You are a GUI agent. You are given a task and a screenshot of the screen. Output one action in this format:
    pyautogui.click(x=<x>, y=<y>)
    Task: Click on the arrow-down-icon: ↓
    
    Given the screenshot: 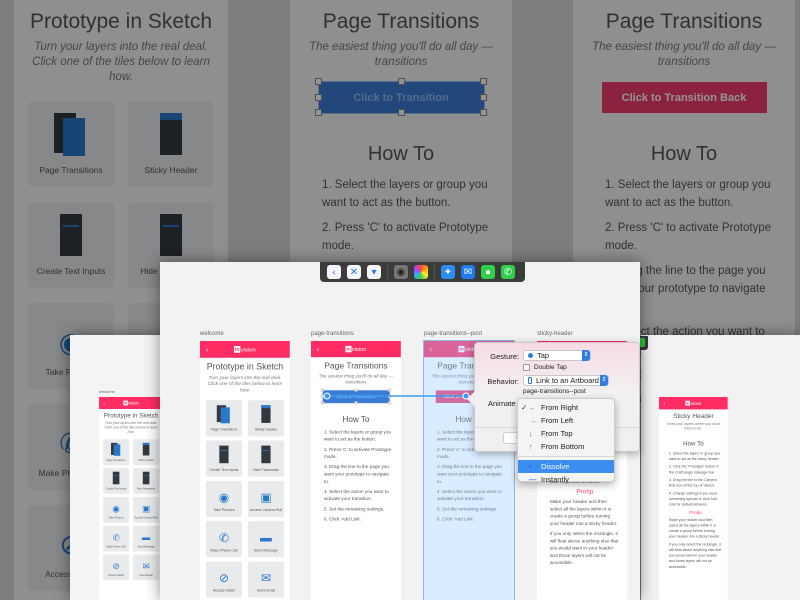 What is the action you would take?
    pyautogui.click(x=531, y=433)
    